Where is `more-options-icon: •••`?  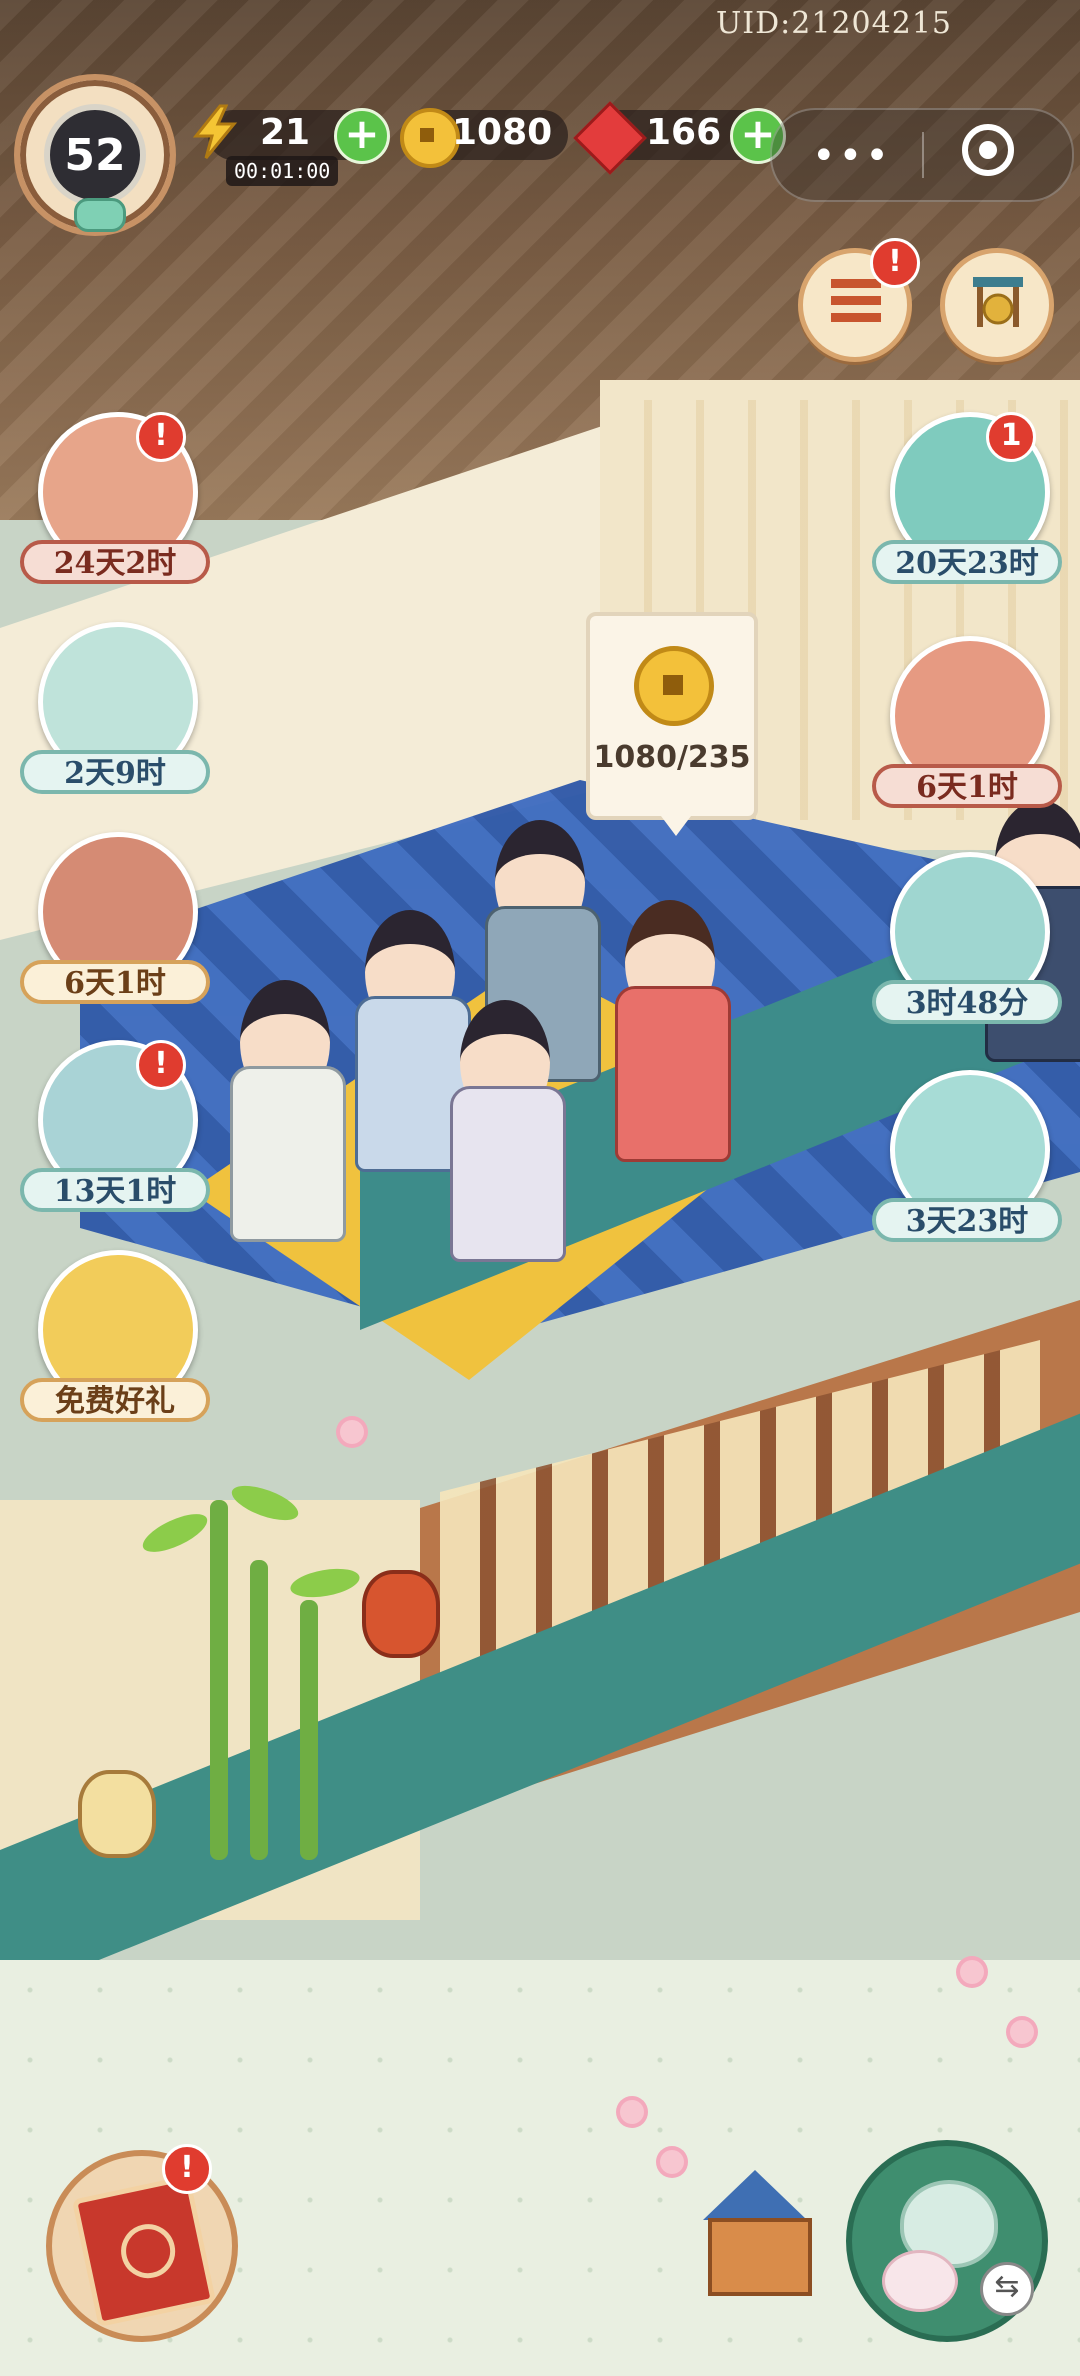
more-options-icon: ••• is located at coordinates (852, 156).